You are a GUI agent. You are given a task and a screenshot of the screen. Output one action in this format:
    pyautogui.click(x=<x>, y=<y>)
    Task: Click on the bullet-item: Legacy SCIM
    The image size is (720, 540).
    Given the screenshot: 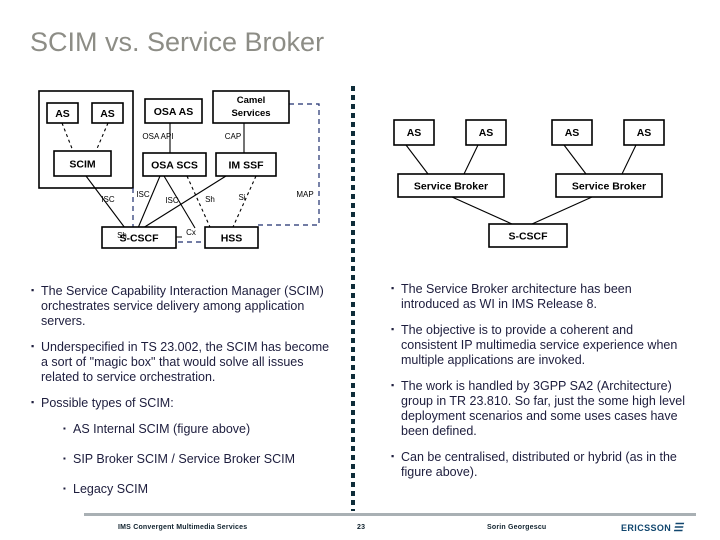 What is the action you would take?
    pyautogui.click(x=182, y=489)
    